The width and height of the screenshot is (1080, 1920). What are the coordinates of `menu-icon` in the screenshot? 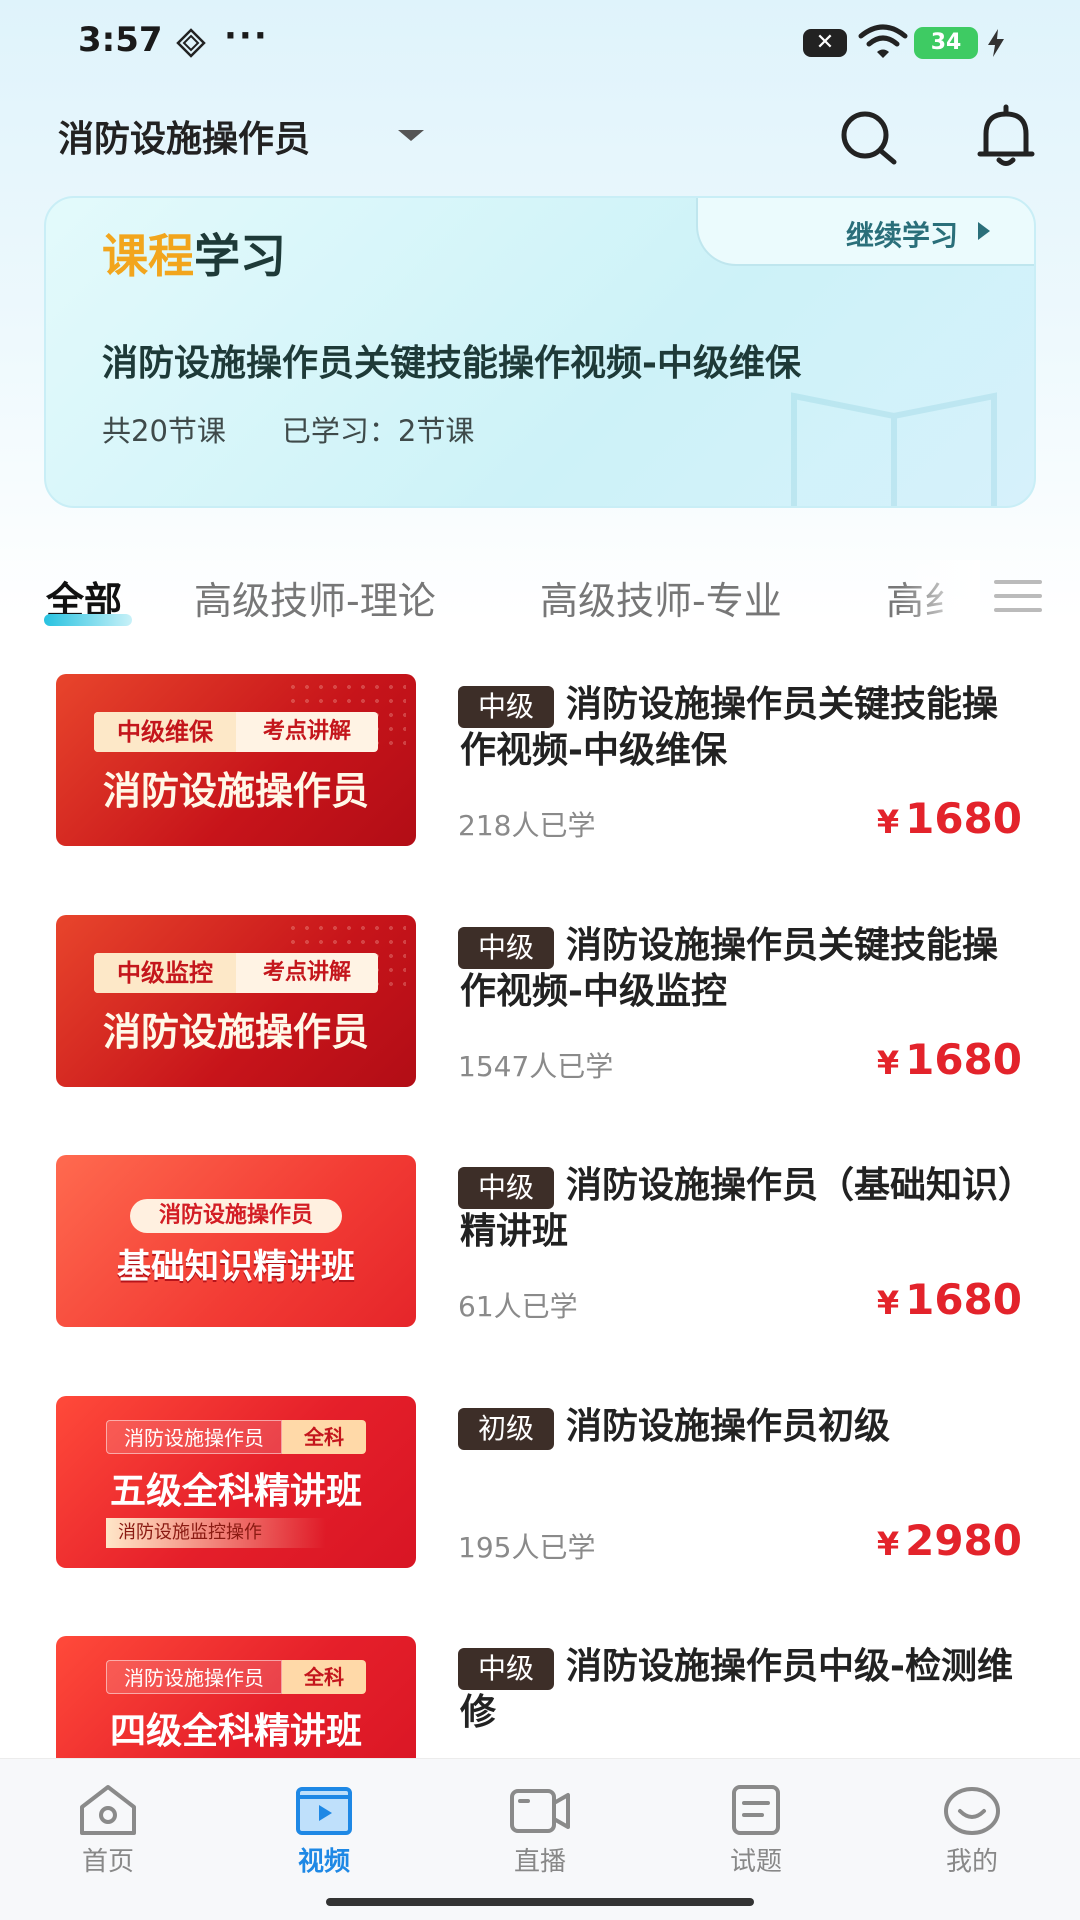 It's located at (1018, 600).